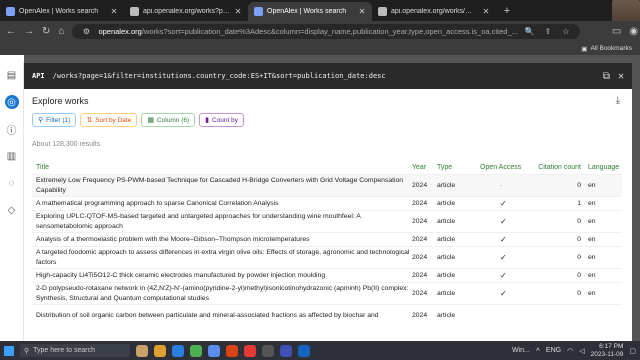 The width and height of the screenshot is (640, 360). What do you see at coordinates (232, 350) in the screenshot?
I see `powerpoint-icon` at bounding box center [232, 350].